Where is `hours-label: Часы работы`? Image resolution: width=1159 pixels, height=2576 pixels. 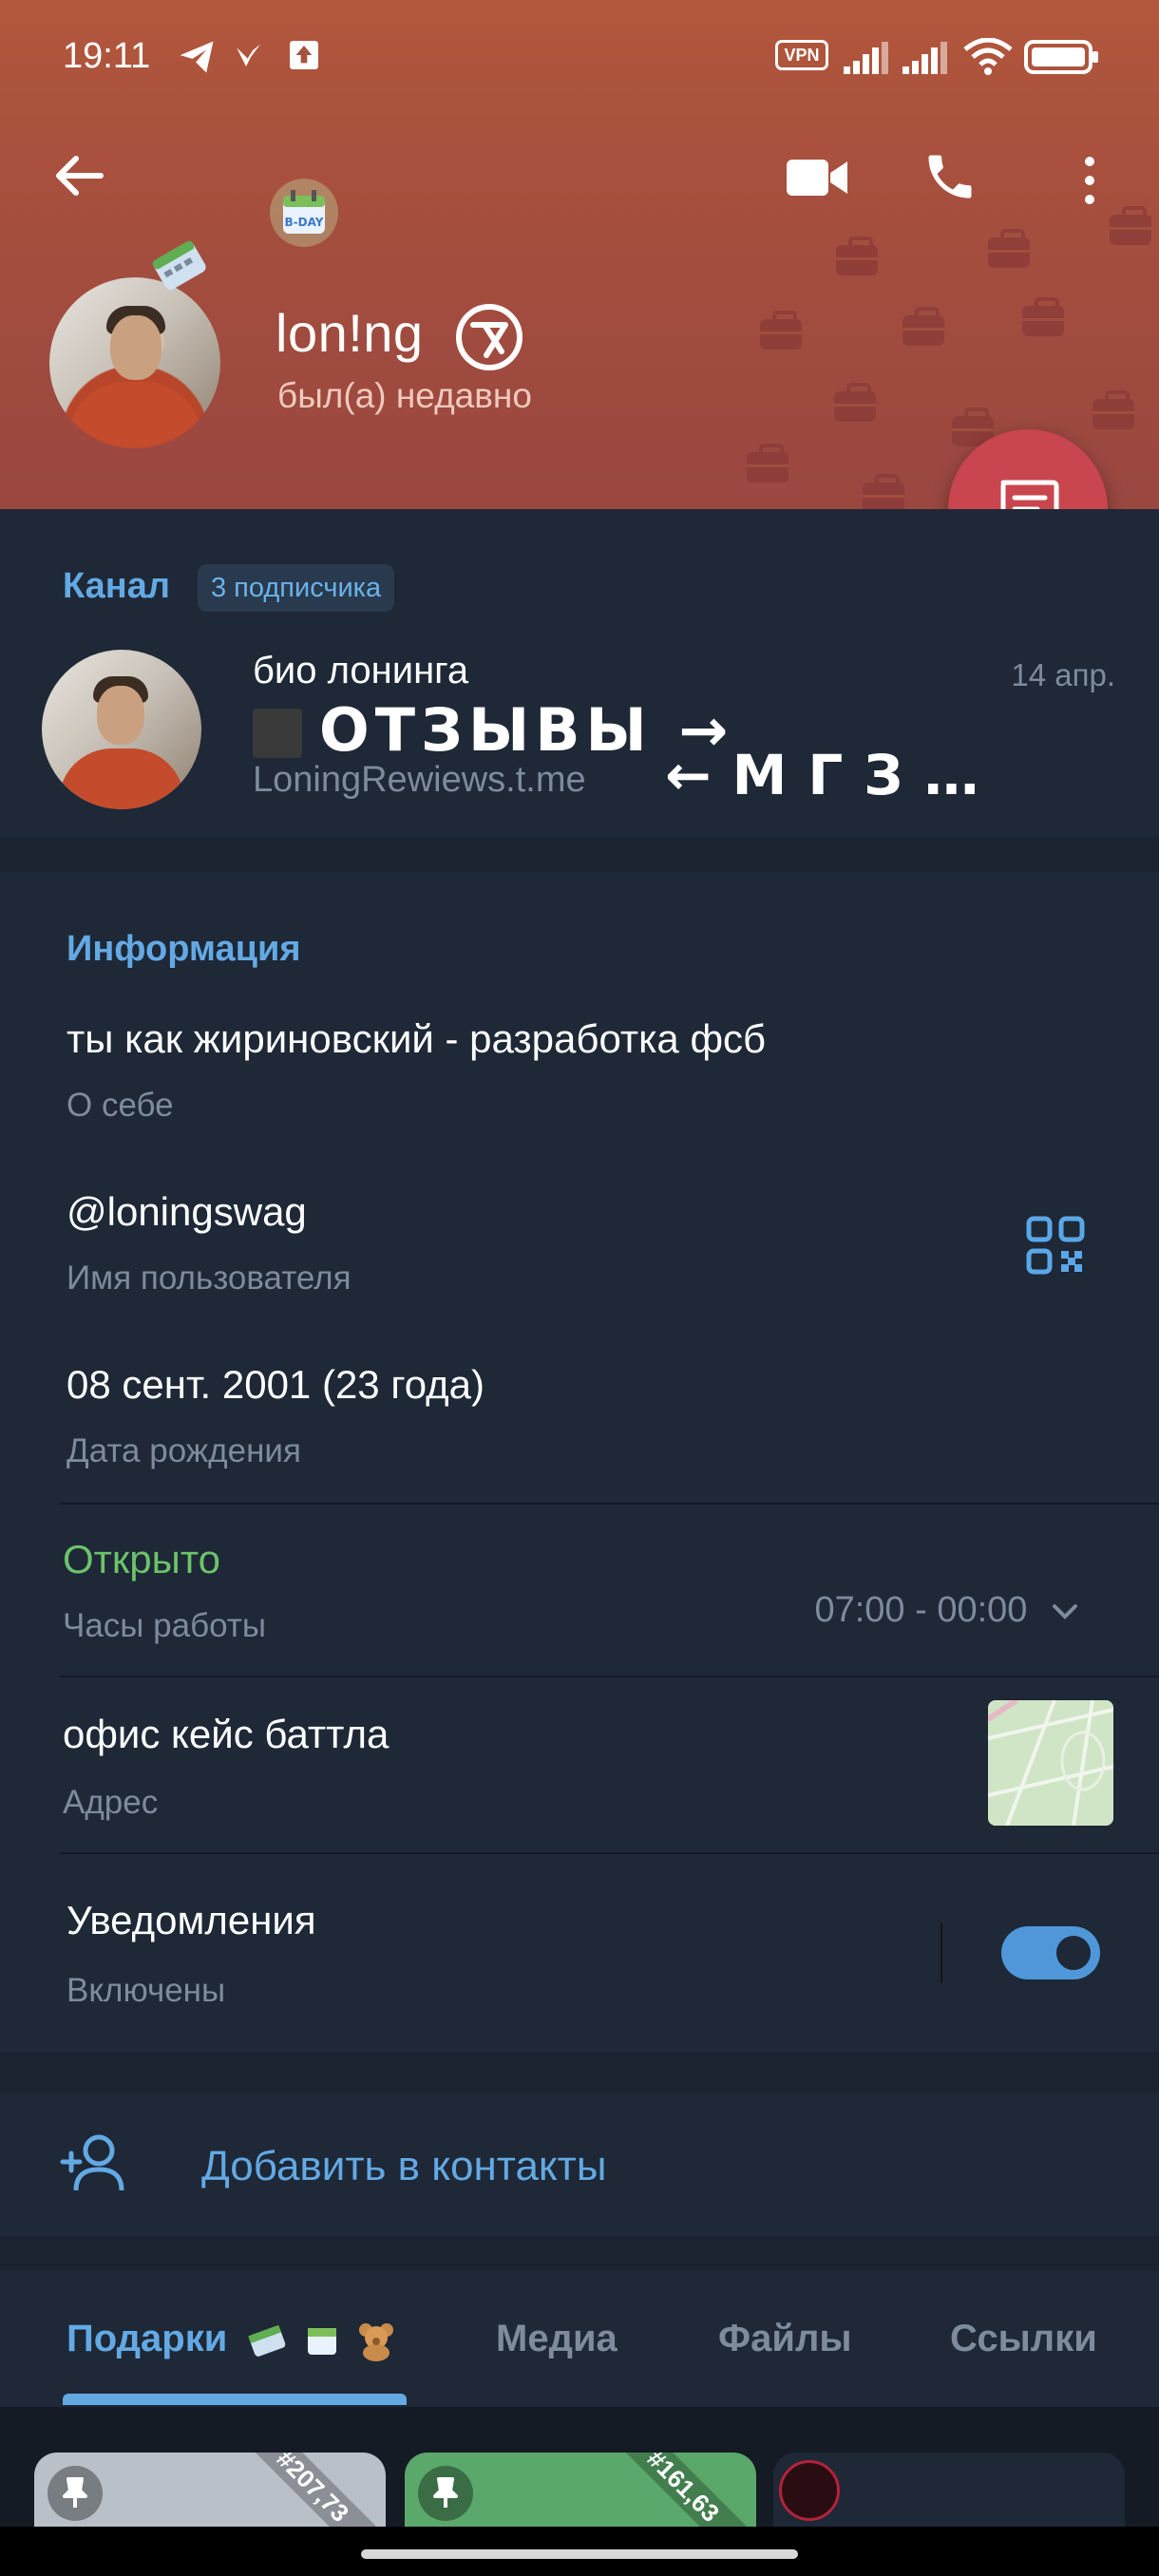 hours-label: Часы работы is located at coordinates (165, 1625).